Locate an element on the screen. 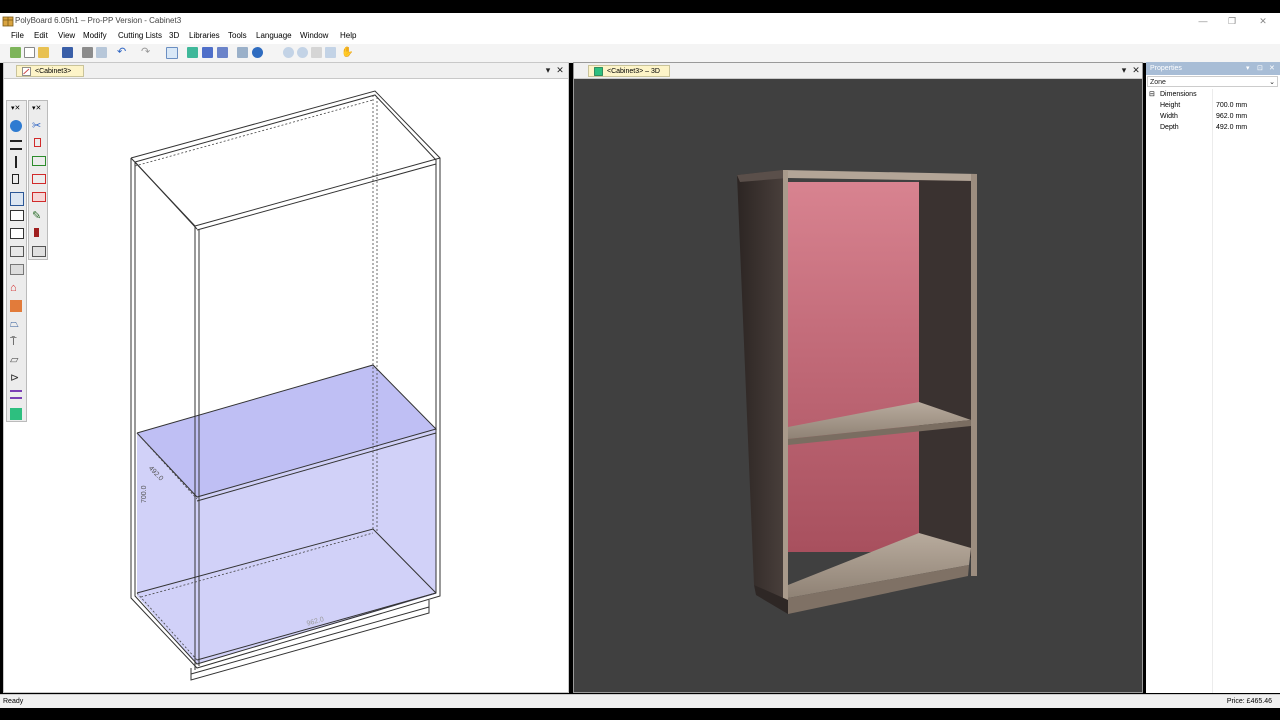 The width and height of the screenshot is (1280, 720). save-icon is located at coordinates (67, 52).